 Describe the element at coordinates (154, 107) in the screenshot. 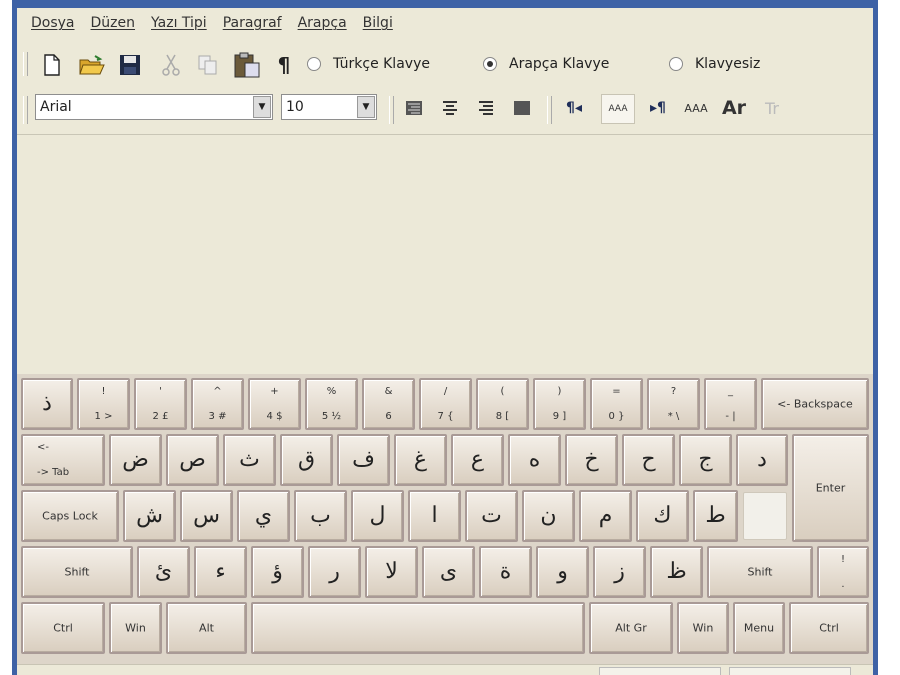

I see `font-select: Arial ▼` at that location.